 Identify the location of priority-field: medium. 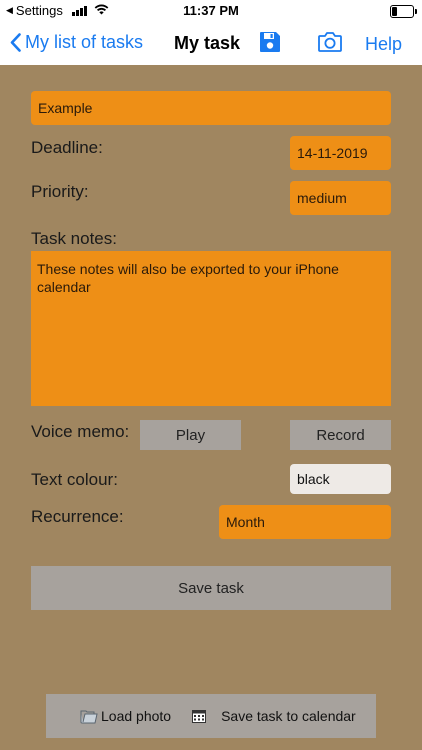
(340, 198).